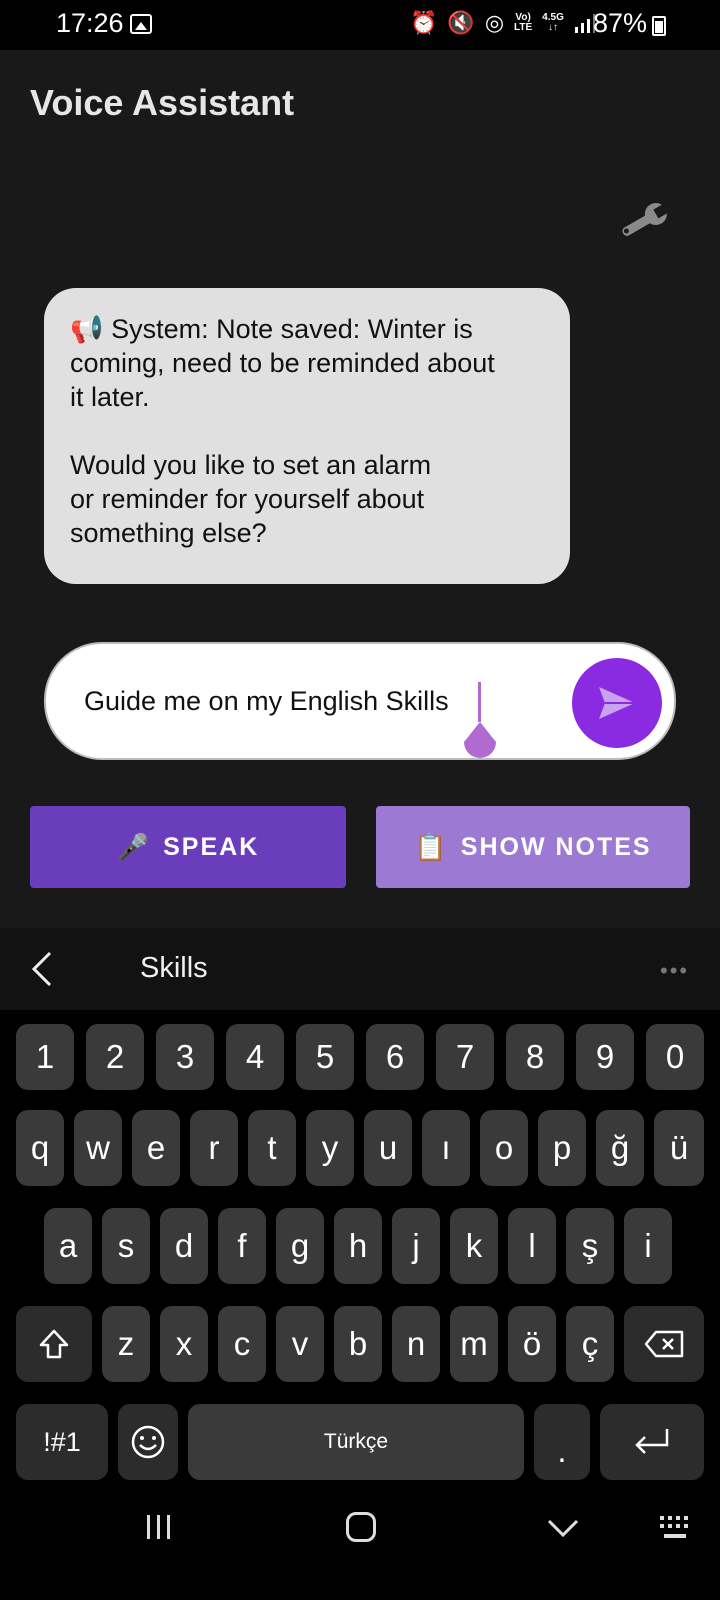 Image resolution: width=720 pixels, height=1600 pixels. Describe the element at coordinates (168, 533) in the screenshot. I see `message-line: something else?` at that location.